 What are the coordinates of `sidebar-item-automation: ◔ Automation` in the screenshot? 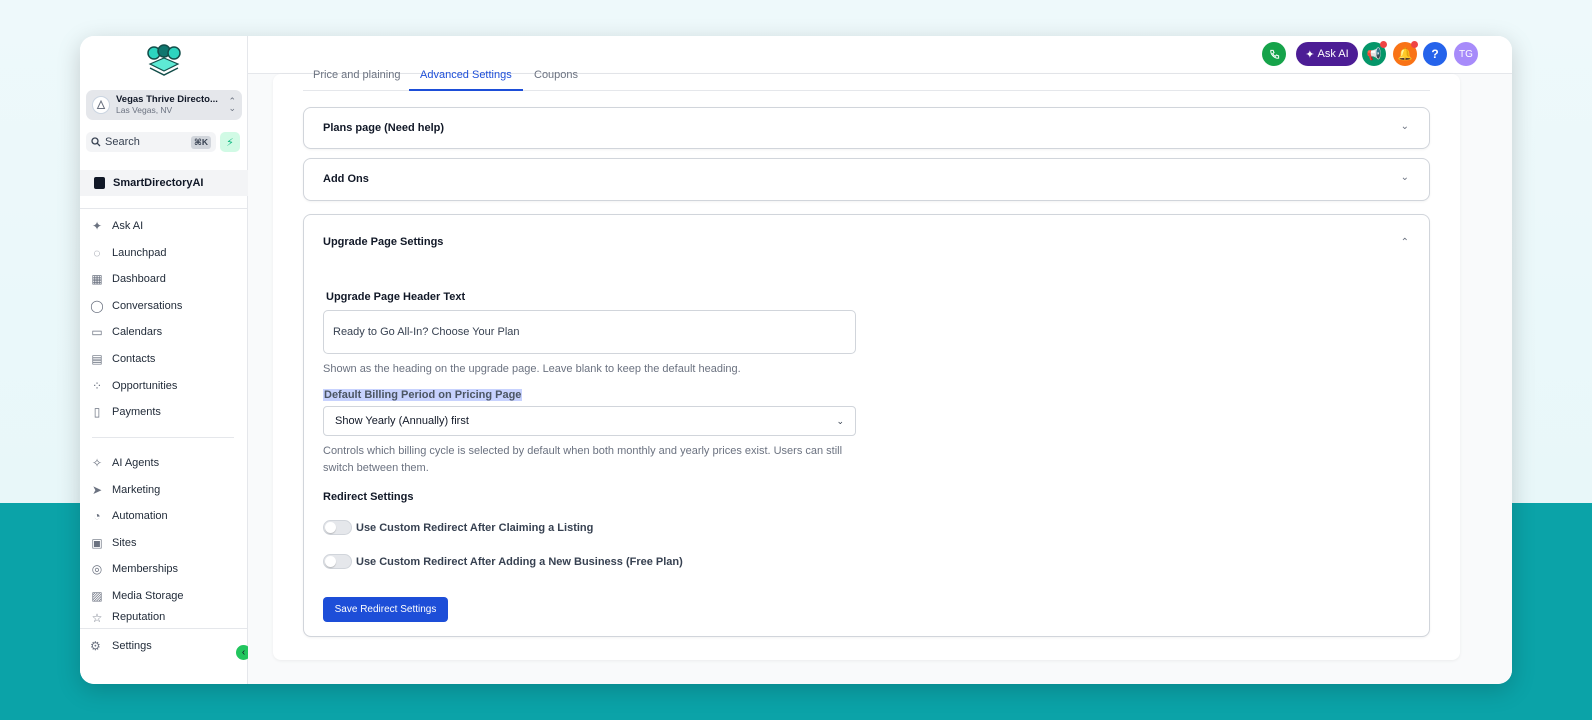 It's located at (165, 516).